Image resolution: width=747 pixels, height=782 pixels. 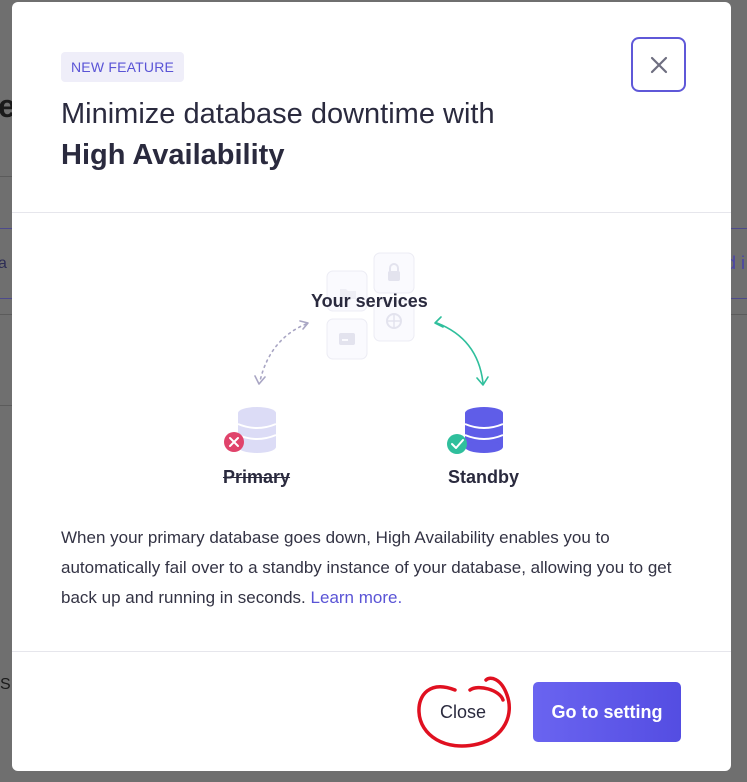 I want to click on close-modal-button, so click(x=658, y=64).